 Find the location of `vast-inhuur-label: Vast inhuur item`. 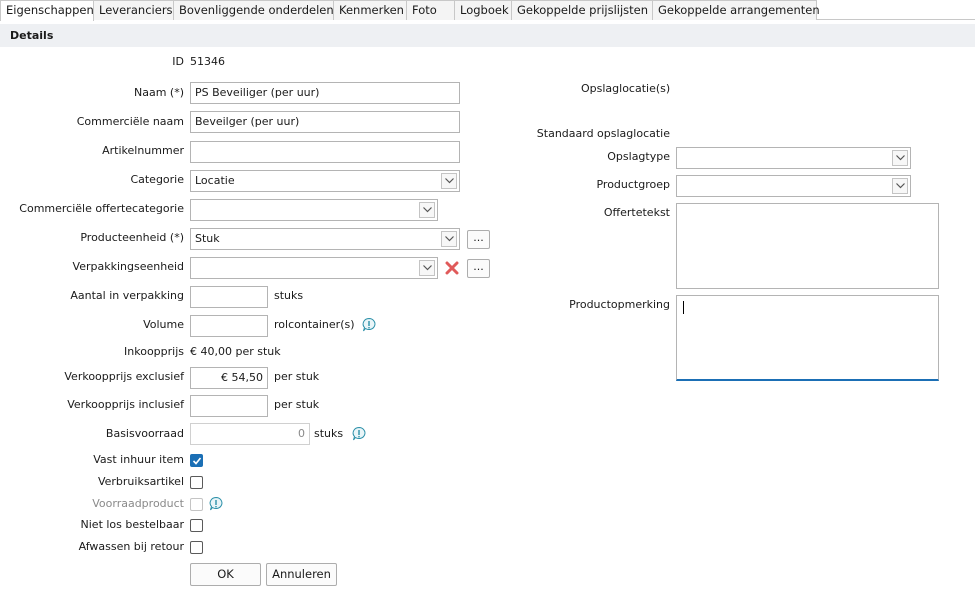

vast-inhuur-label: Vast inhuur item is located at coordinates (138, 459).